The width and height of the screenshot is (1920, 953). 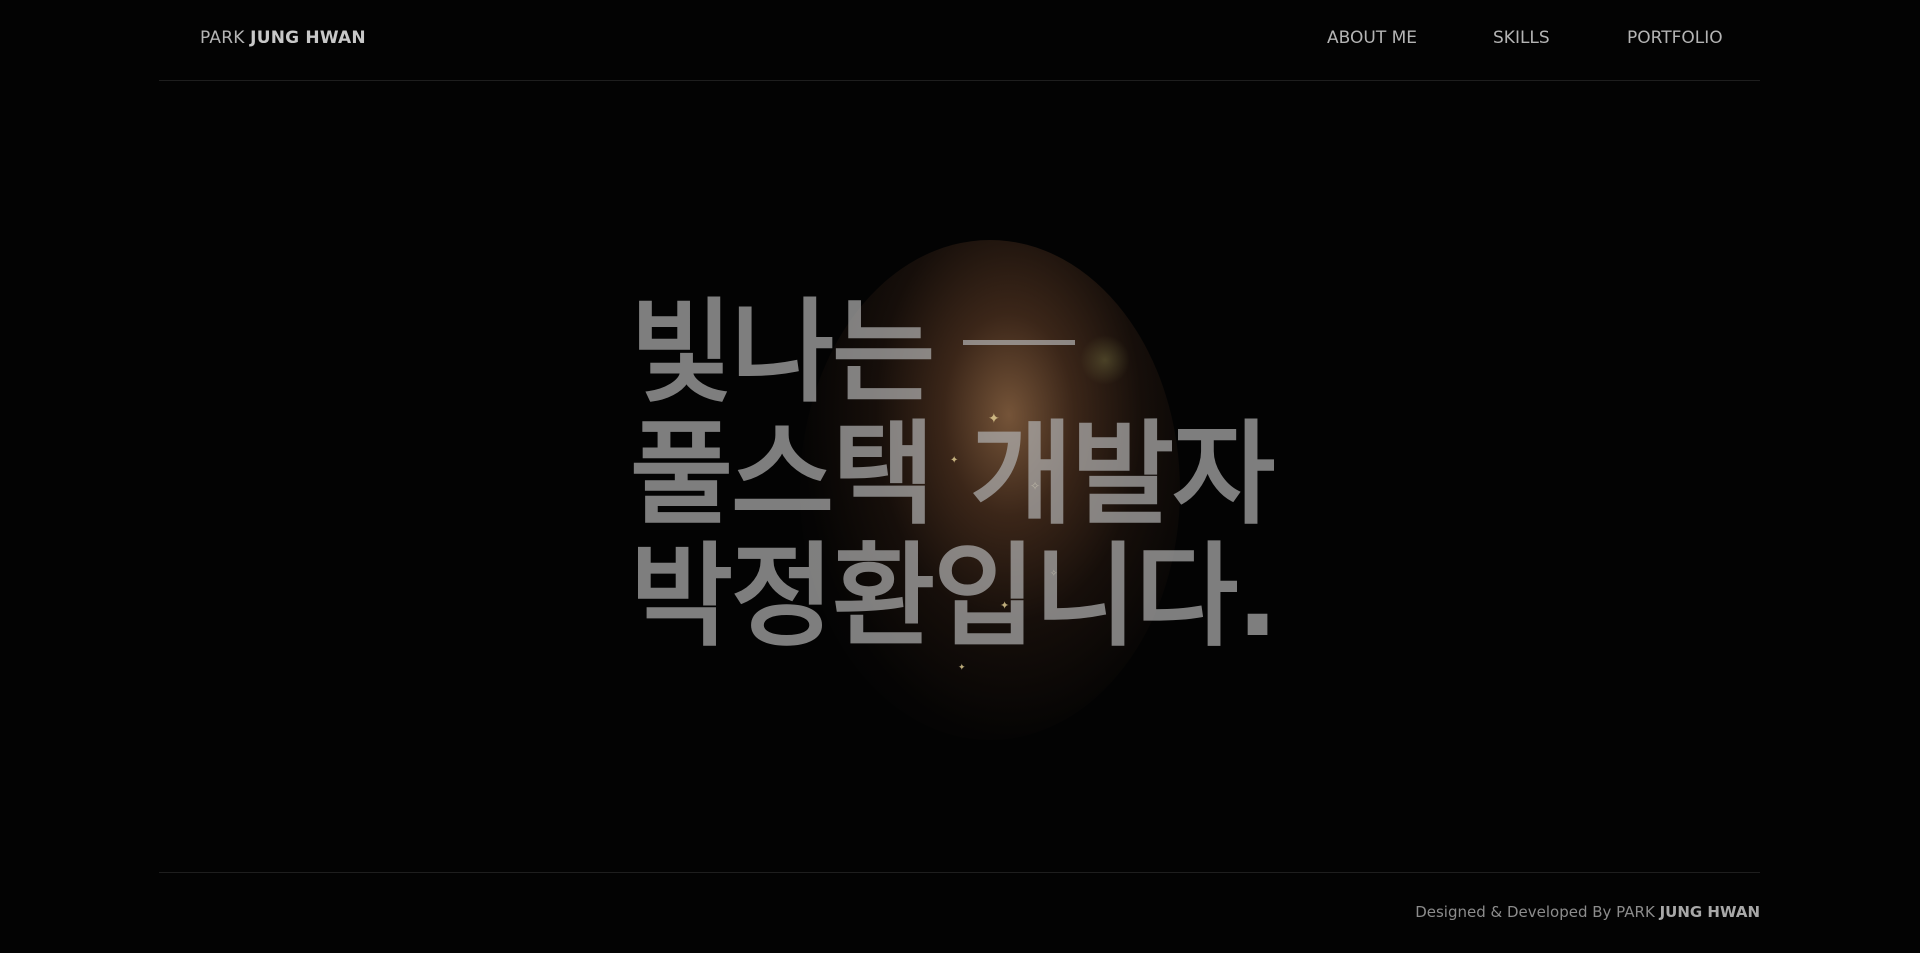 What do you see at coordinates (954, 597) in the screenshot?
I see `hero-line-3: 박정환입니다.` at bounding box center [954, 597].